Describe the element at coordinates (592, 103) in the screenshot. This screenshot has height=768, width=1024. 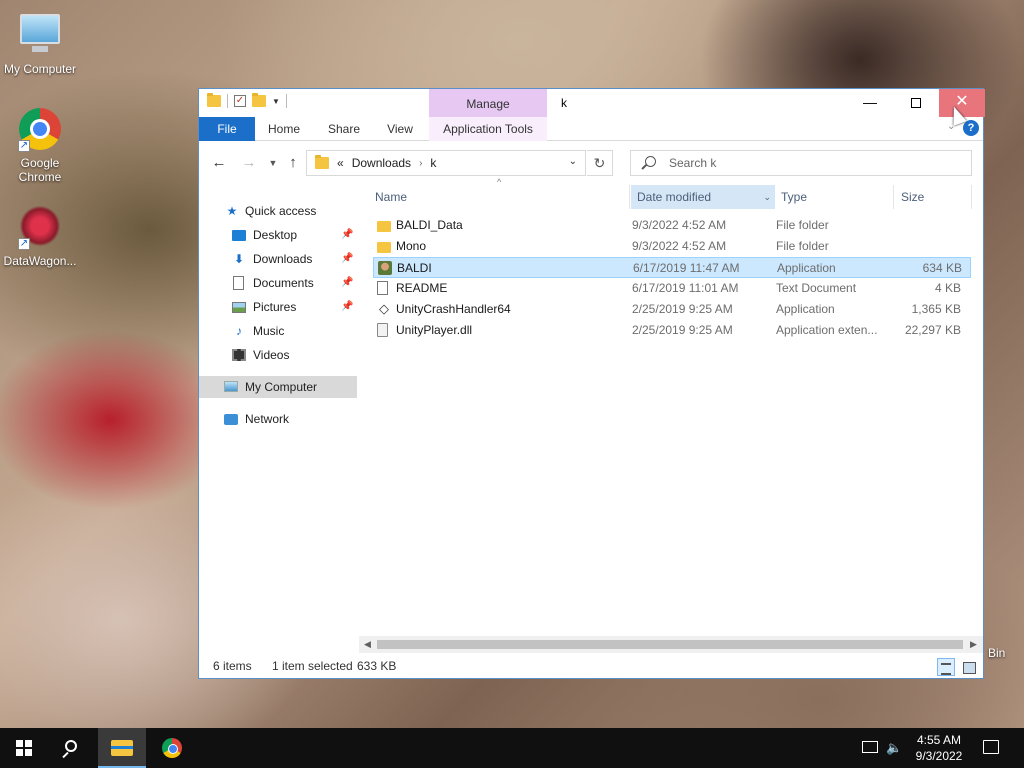
I see `title-bar: ✓ ▼ Manage k — ✕` at that location.